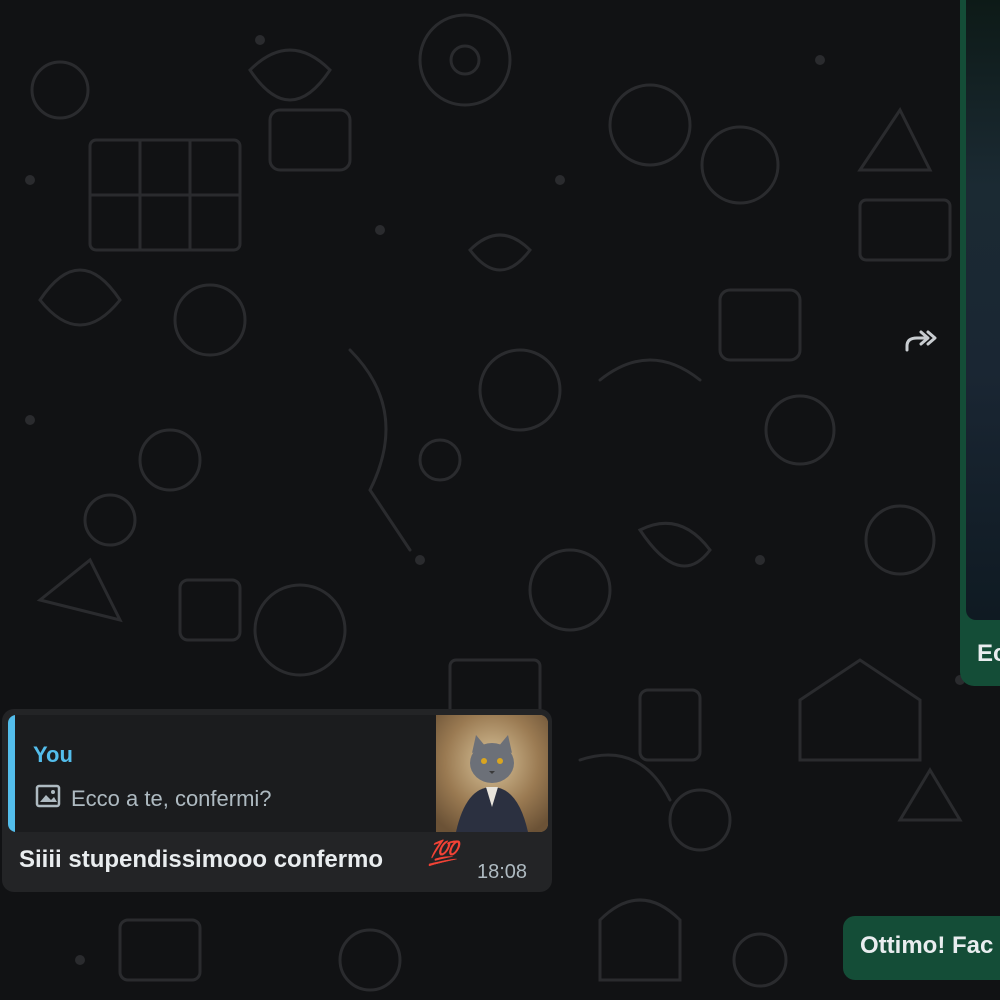 The image size is (1000, 1000). I want to click on forward-icon, so click(921, 343).